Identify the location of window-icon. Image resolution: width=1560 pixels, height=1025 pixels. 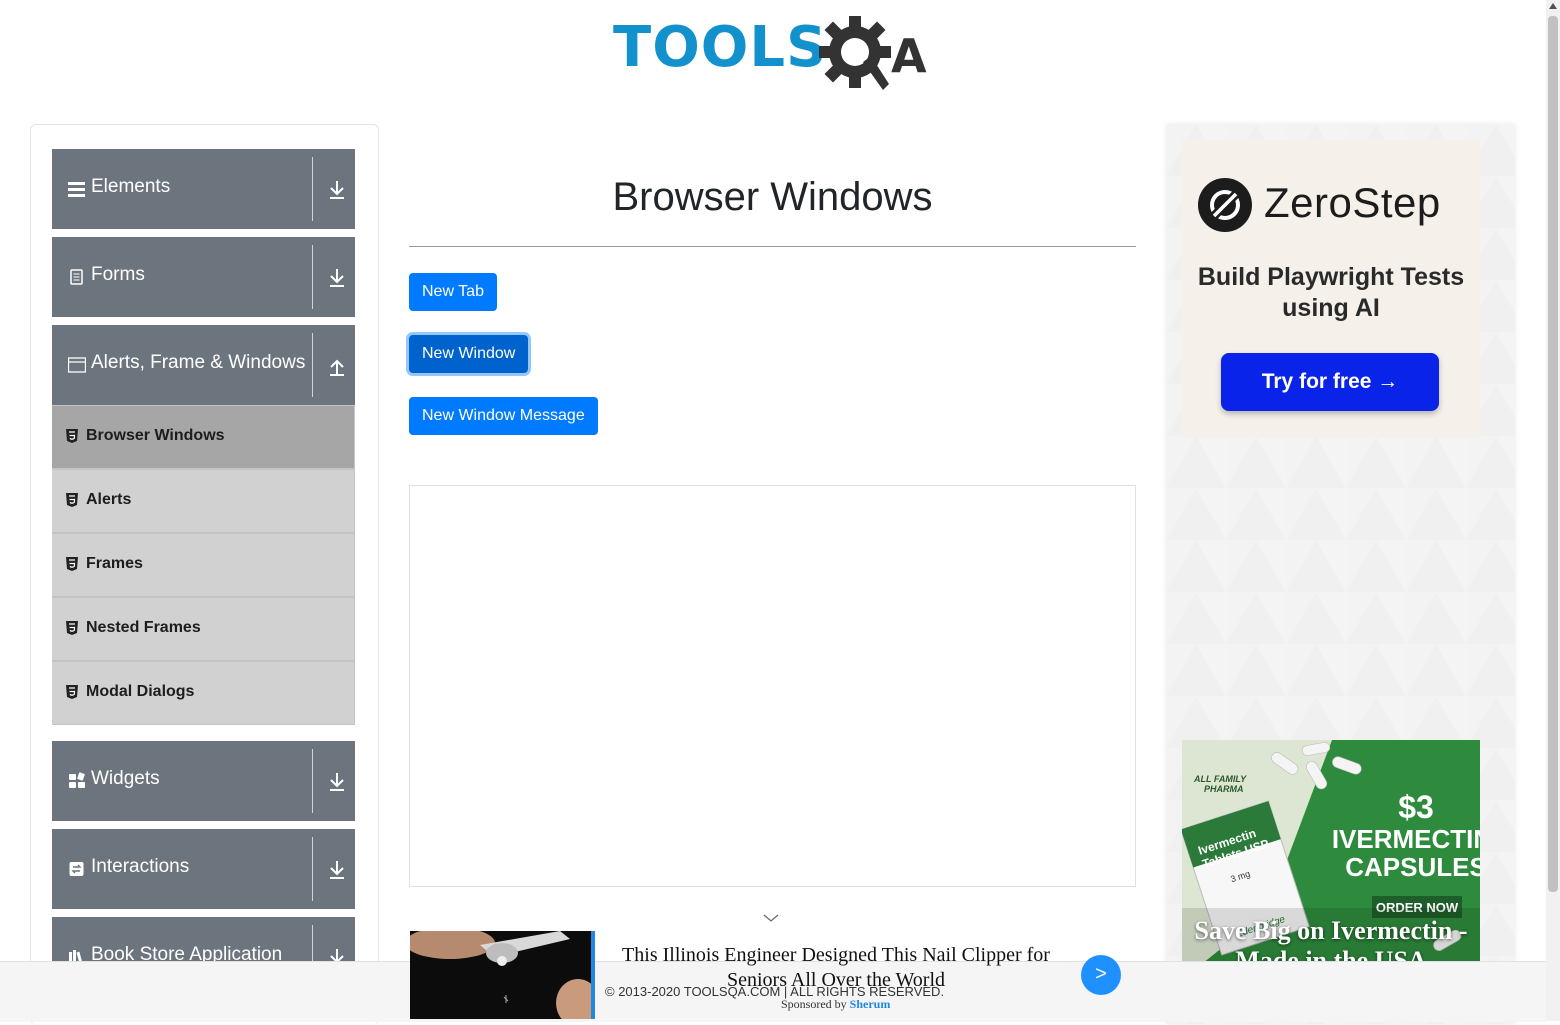
(77, 365).